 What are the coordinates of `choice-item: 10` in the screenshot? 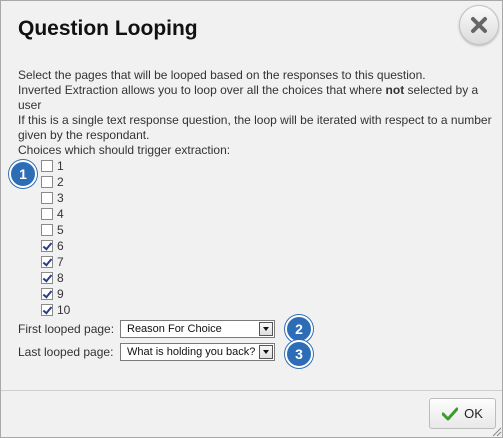 It's located at (55, 310).